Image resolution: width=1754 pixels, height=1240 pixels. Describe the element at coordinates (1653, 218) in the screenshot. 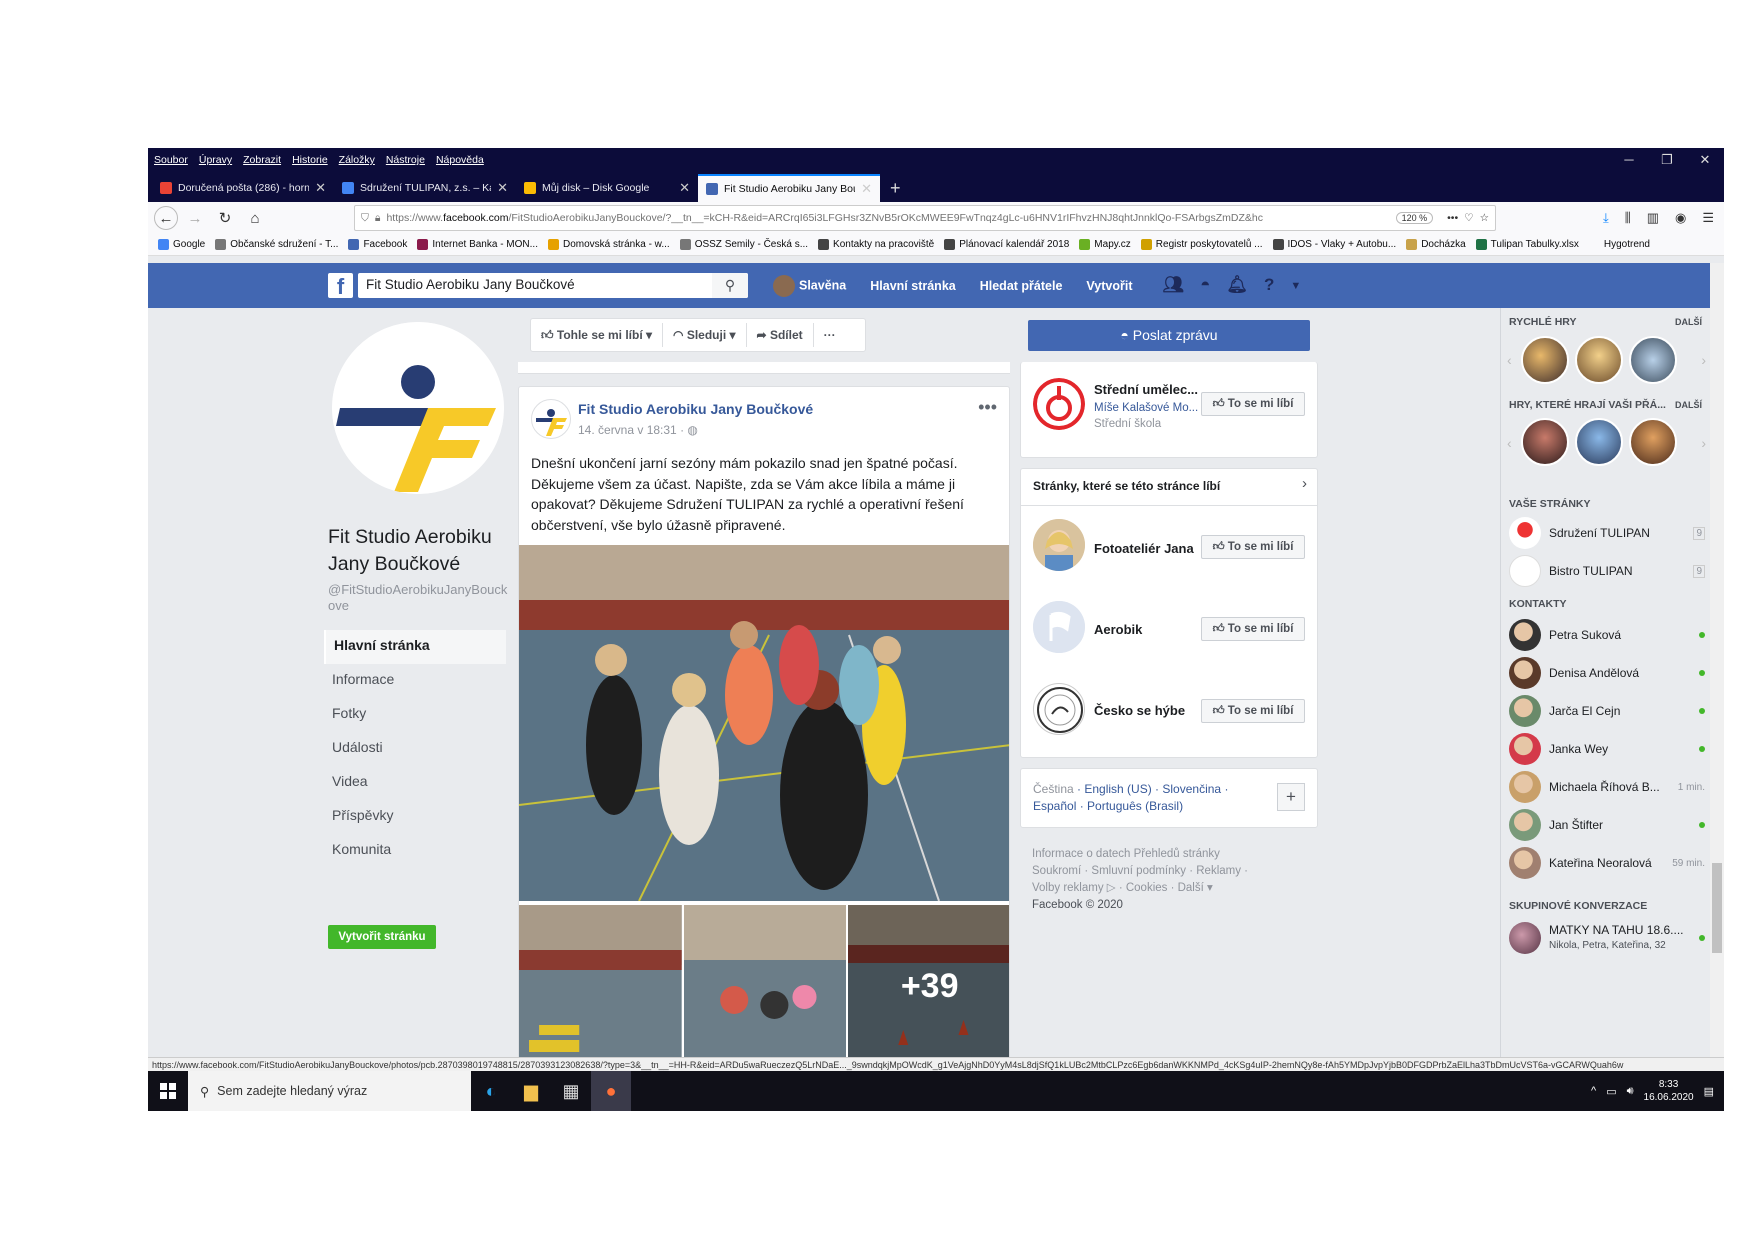

I see `sidebar-icon: ▥` at that location.